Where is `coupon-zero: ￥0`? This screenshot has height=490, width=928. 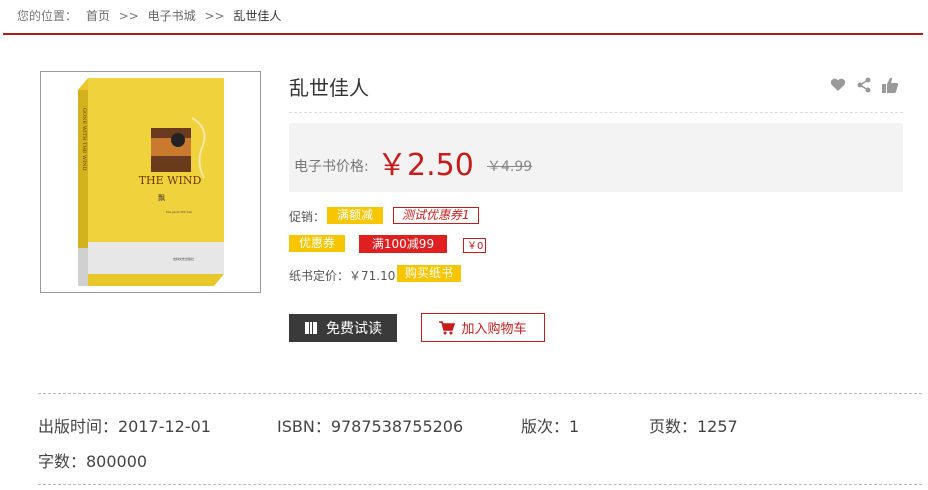 coupon-zero: ￥0 is located at coordinates (474, 245).